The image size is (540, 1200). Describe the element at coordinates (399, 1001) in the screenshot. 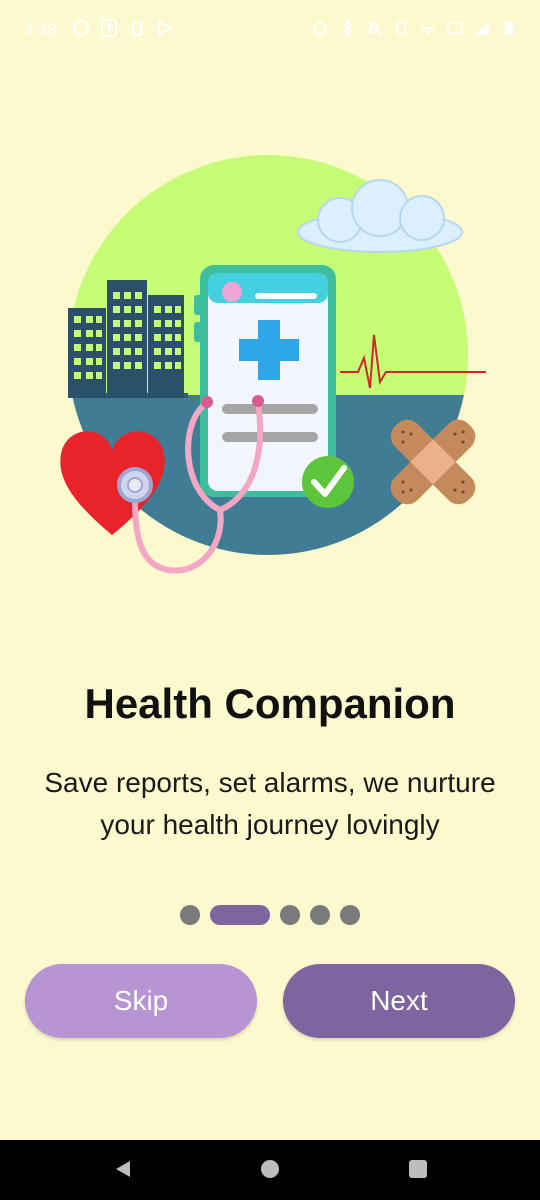

I see `next-button: Next` at that location.